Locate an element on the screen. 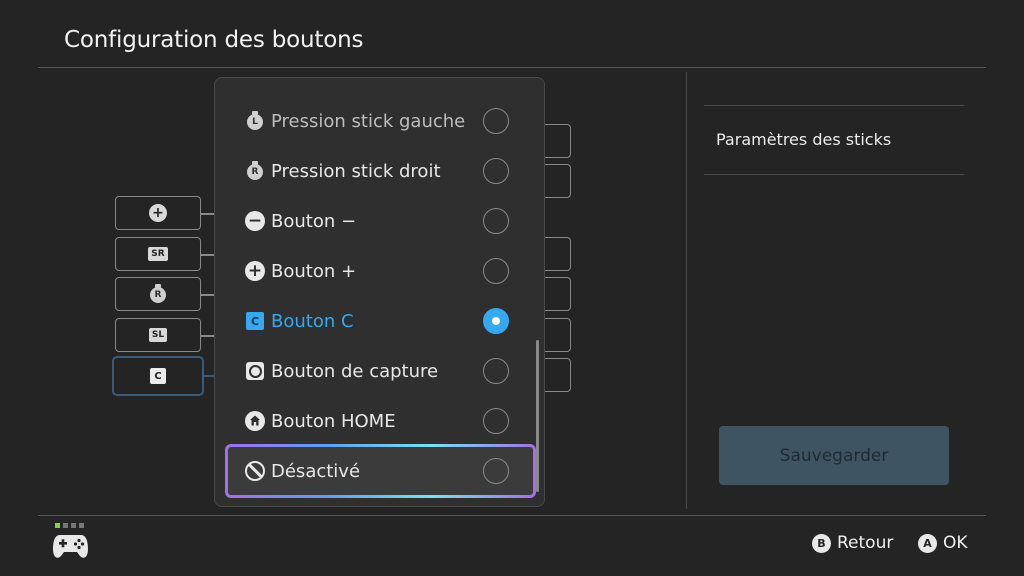 The height and width of the screenshot is (576, 1024). option-label: Désactivé is located at coordinates (316, 471).